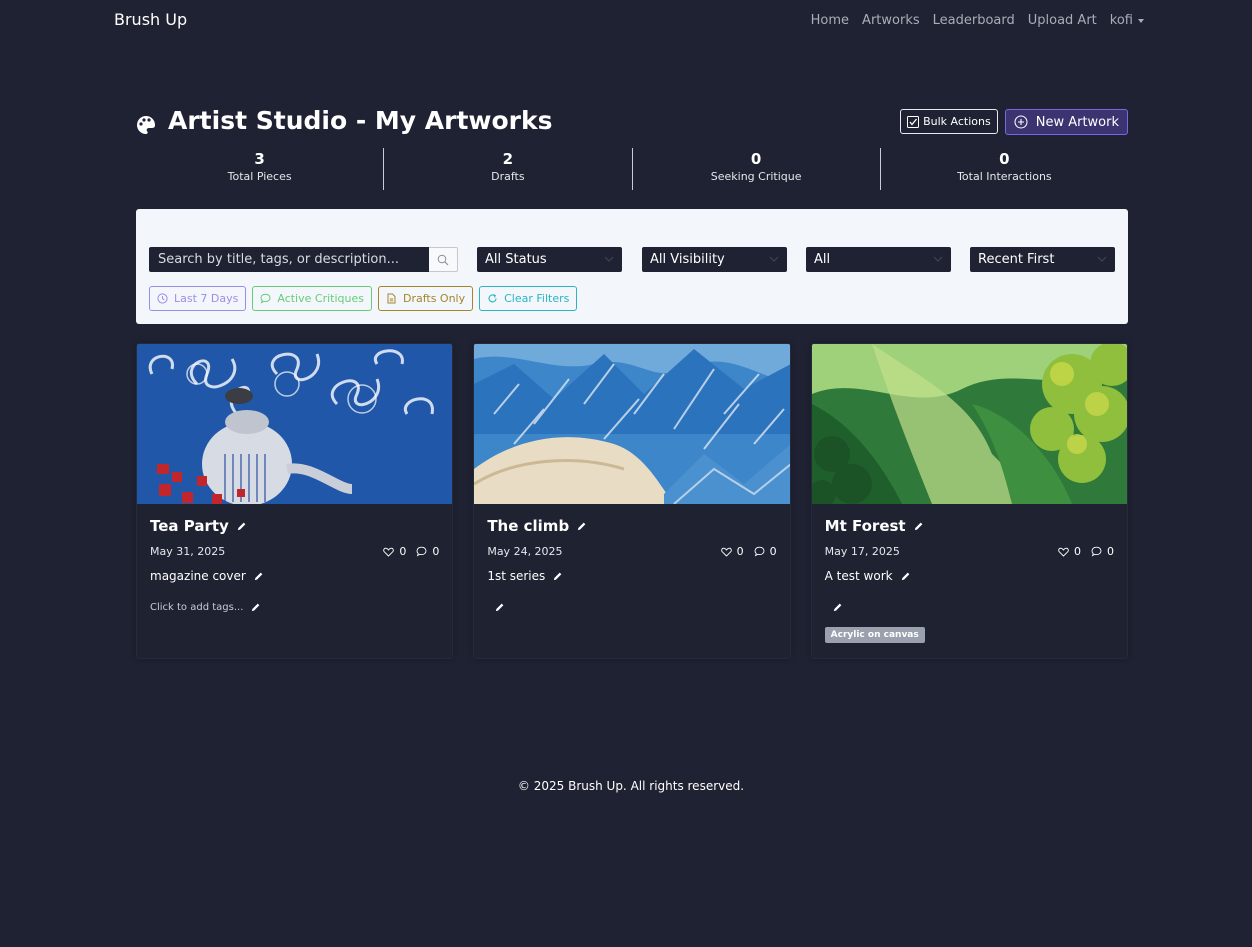 The height and width of the screenshot is (947, 1252). What do you see at coordinates (957, 121) in the screenshot?
I see `bulk-actions-label: Bulk Actions` at bounding box center [957, 121].